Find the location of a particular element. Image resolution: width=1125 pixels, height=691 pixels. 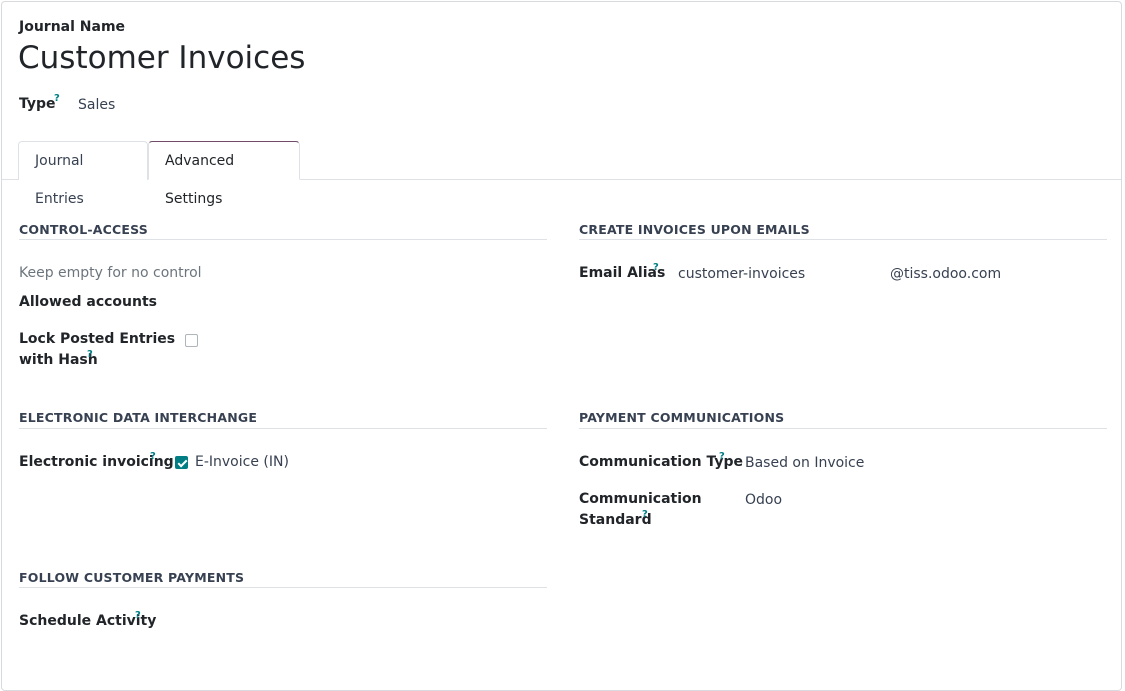

payment-communications-rule is located at coordinates (843, 428).